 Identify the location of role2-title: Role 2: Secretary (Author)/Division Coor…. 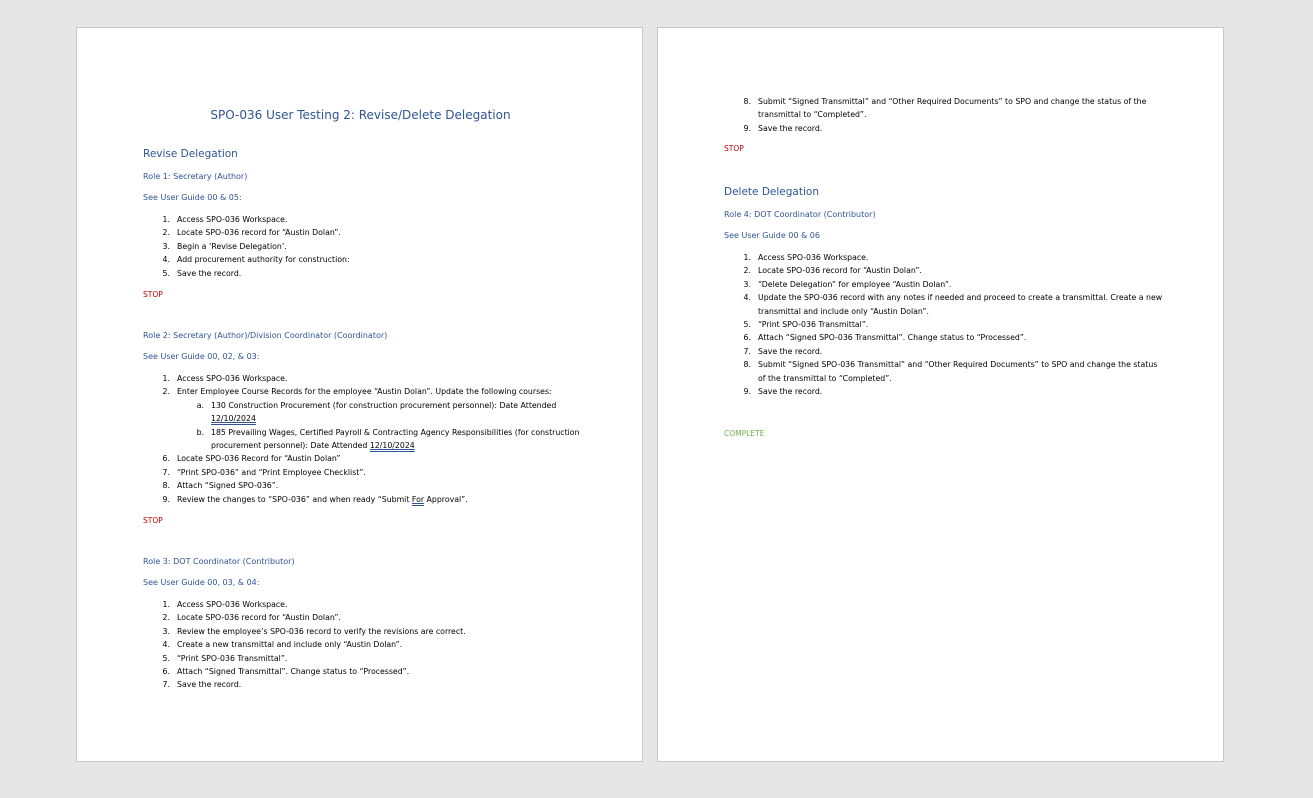
(265, 335).